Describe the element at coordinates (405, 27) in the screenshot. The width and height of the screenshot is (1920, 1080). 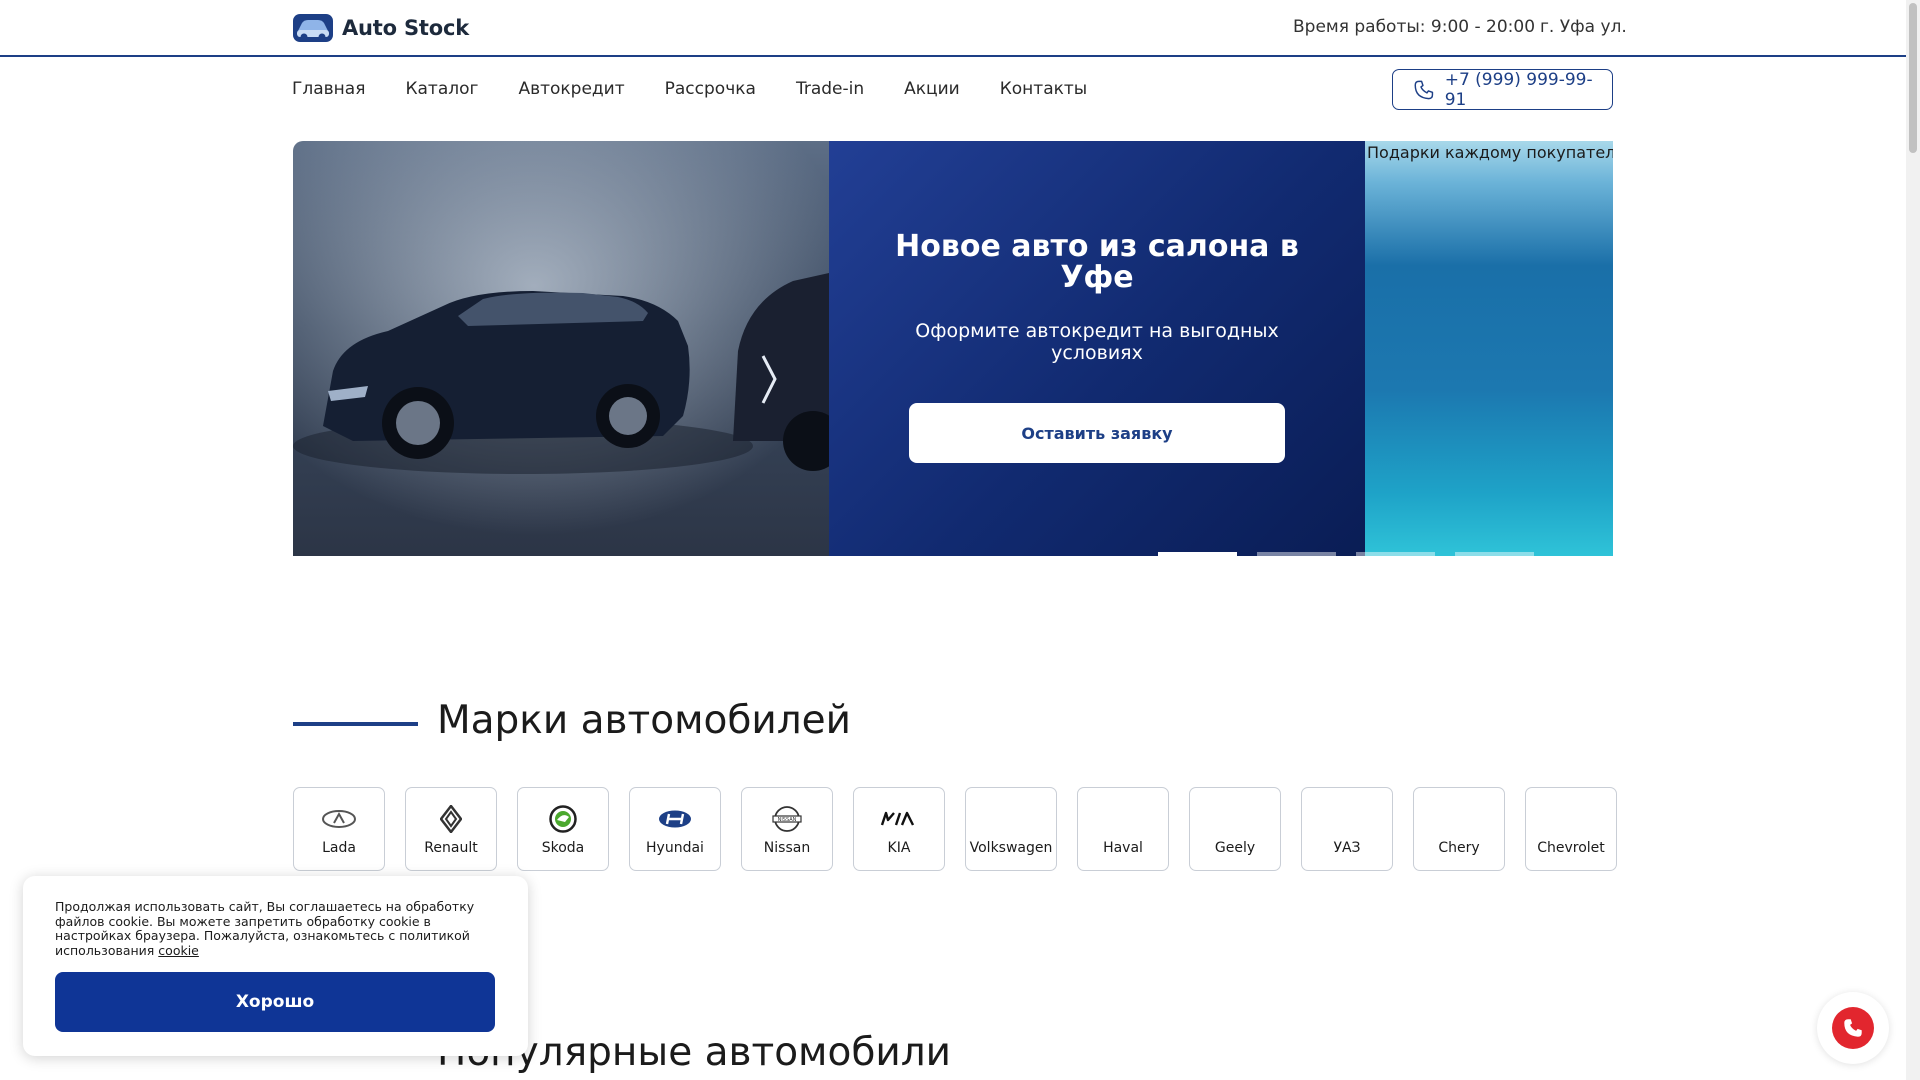
I see `logo-text: Auto Stock` at that location.